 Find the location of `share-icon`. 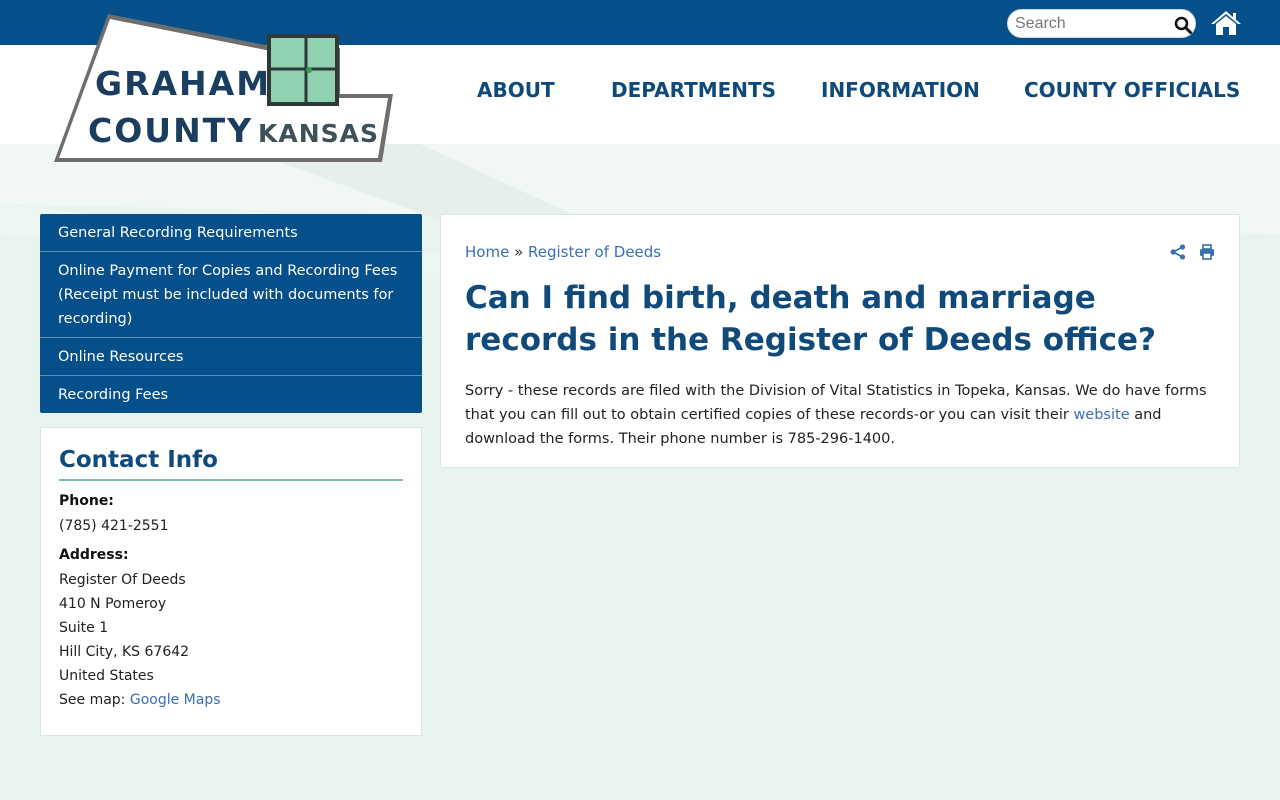

share-icon is located at coordinates (1178, 252).